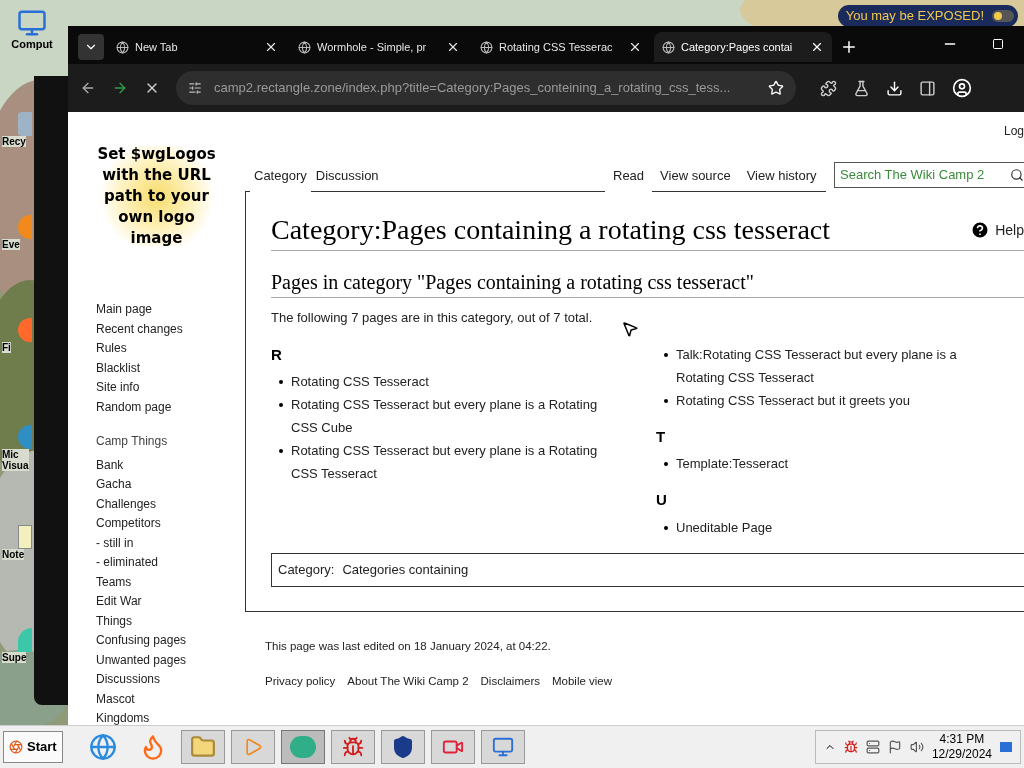  I want to click on sidebar-link: Recent changes, so click(170, 329).